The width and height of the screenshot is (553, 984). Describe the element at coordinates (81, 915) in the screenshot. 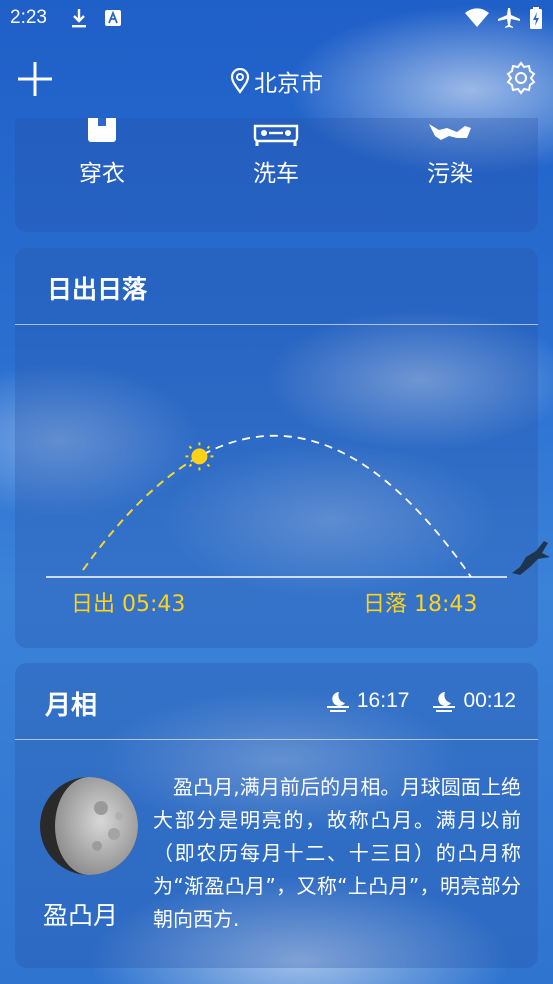

I see `moon-phase-name: 盈凸月` at that location.